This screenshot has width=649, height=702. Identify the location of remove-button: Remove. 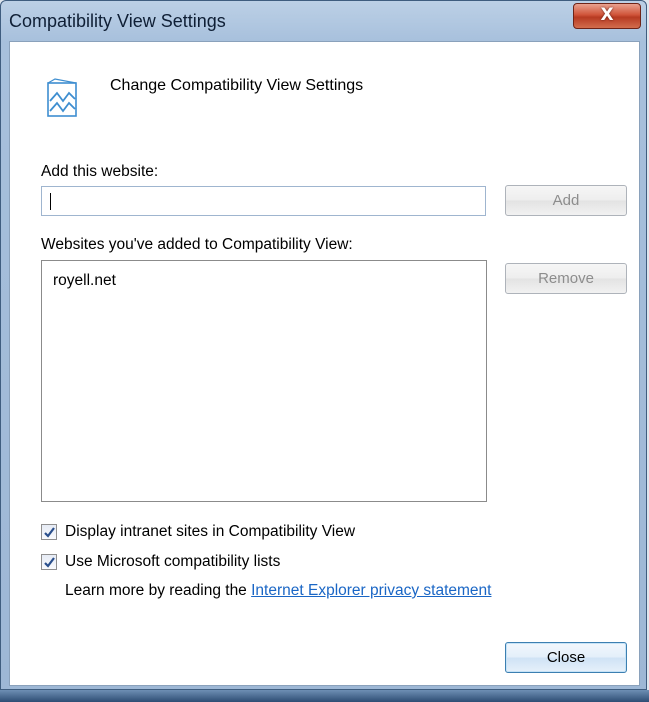
(566, 278).